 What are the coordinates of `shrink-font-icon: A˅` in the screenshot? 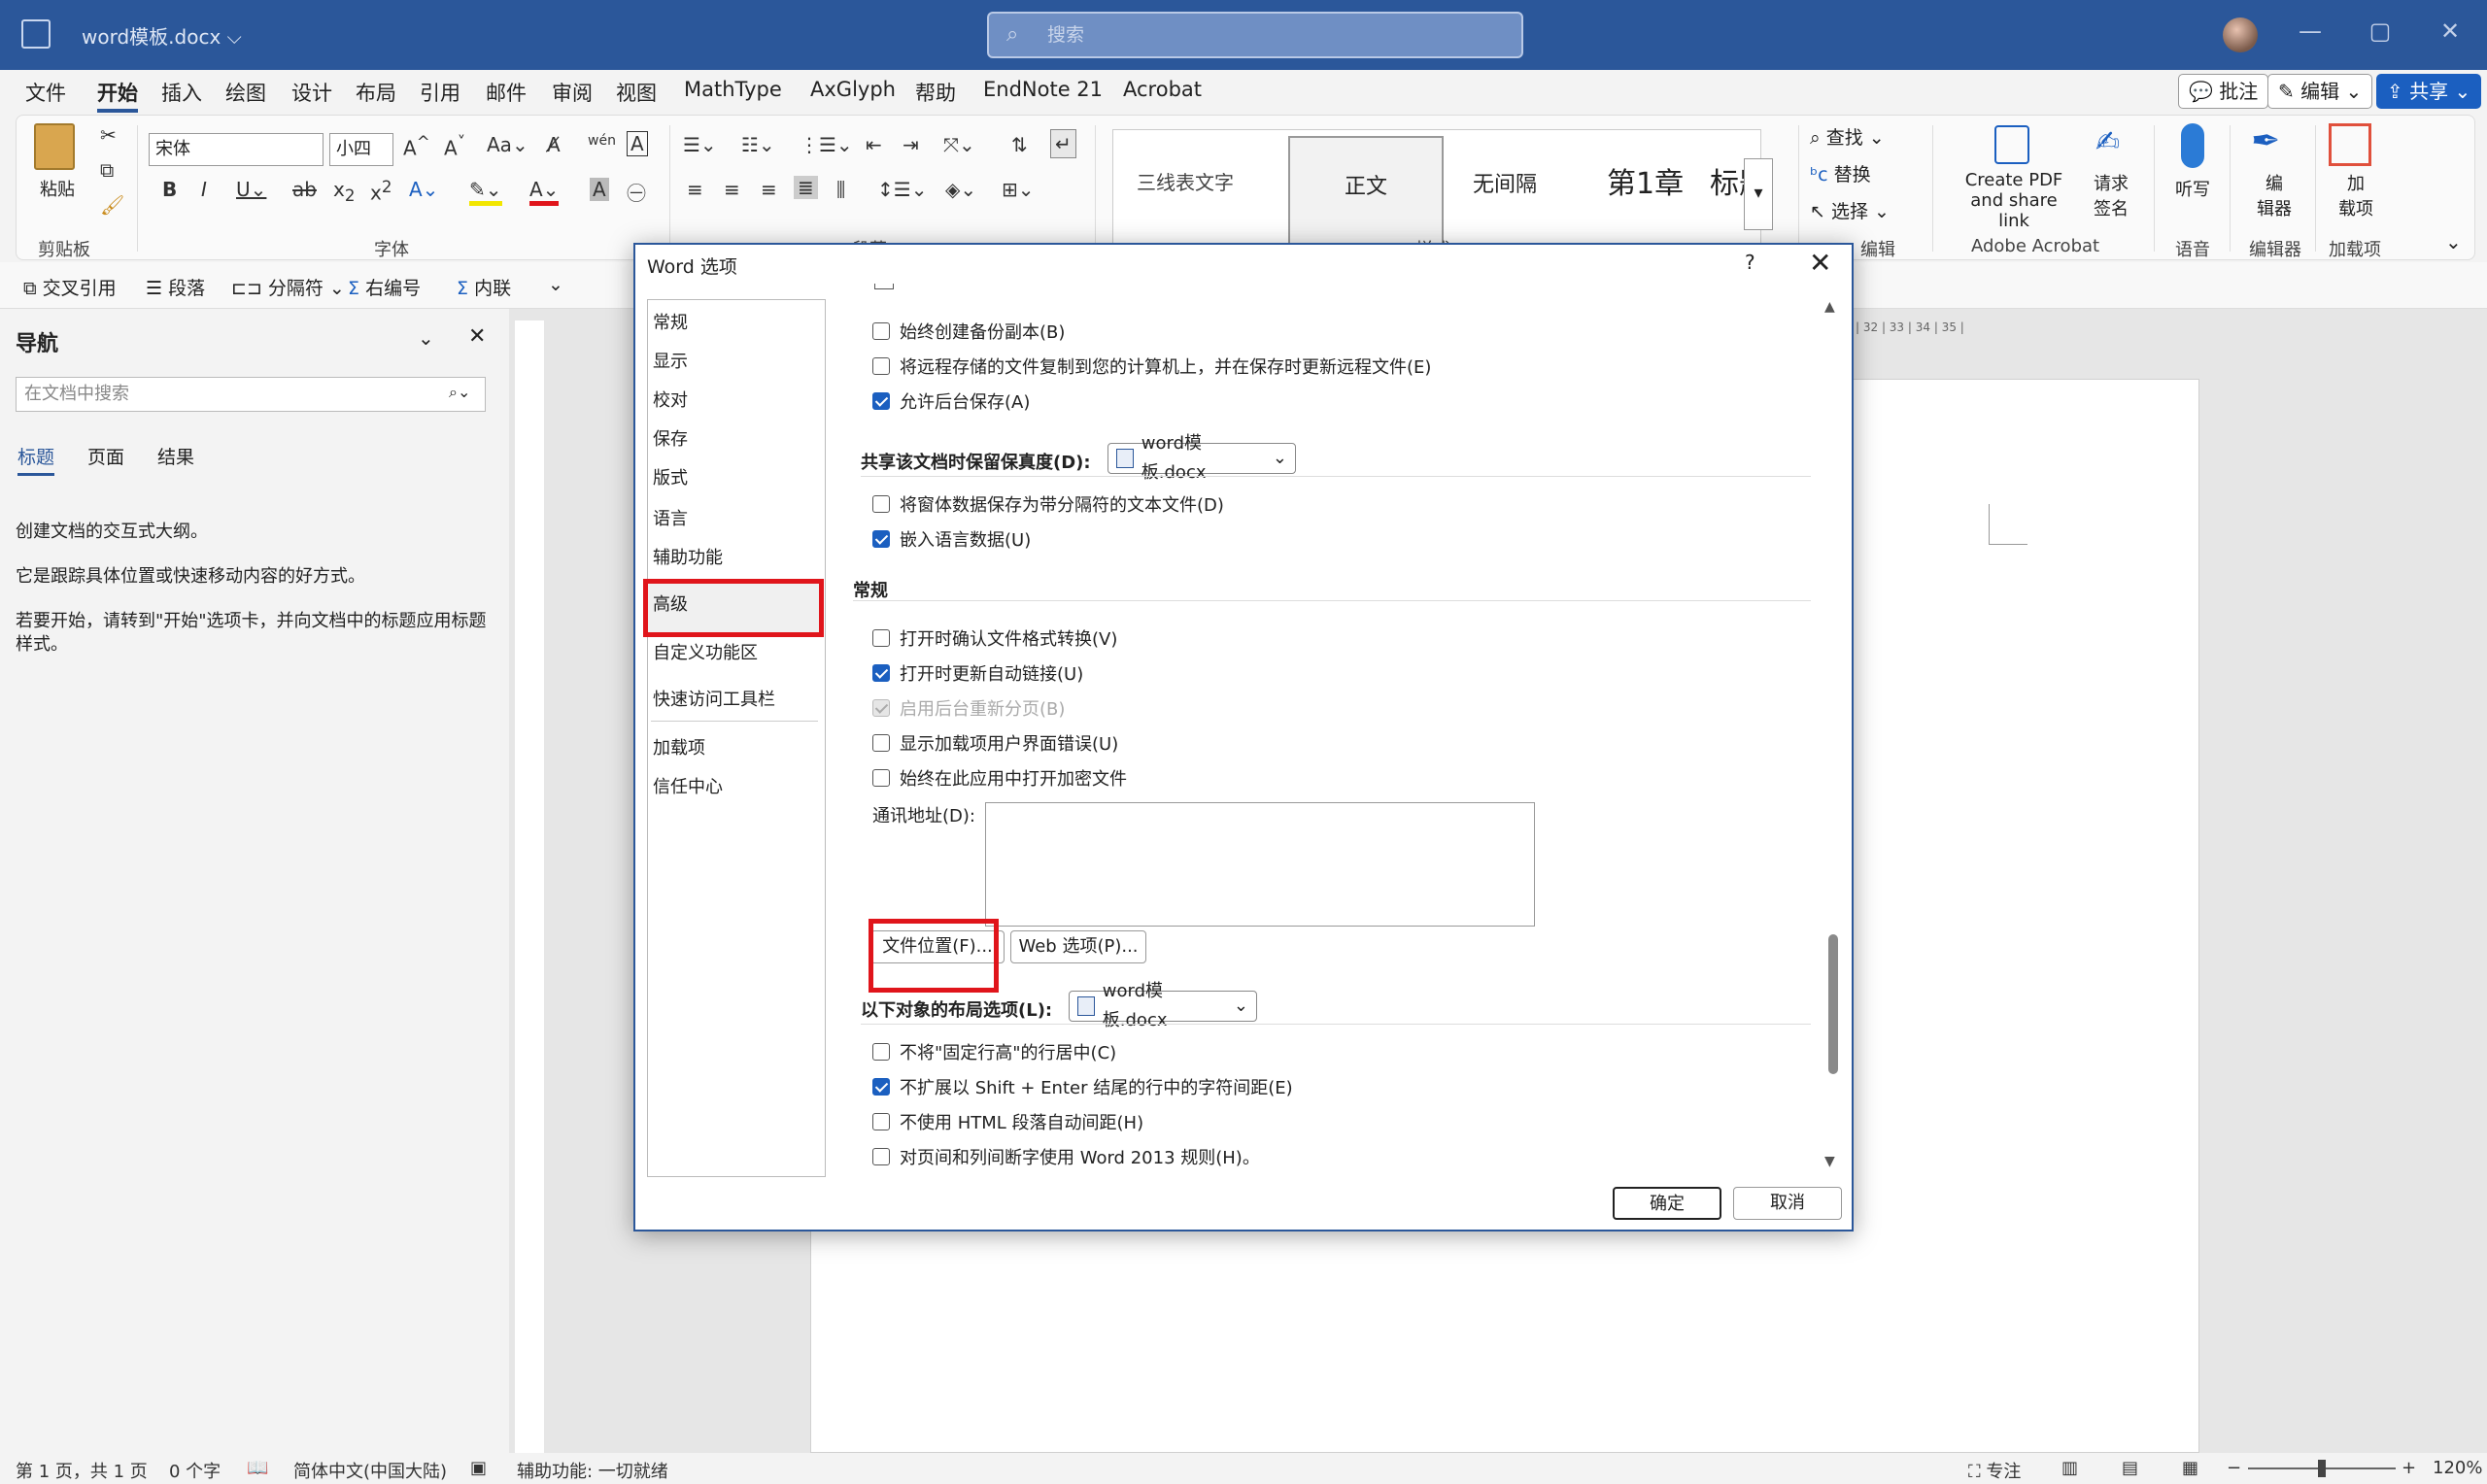 It's located at (454, 146).